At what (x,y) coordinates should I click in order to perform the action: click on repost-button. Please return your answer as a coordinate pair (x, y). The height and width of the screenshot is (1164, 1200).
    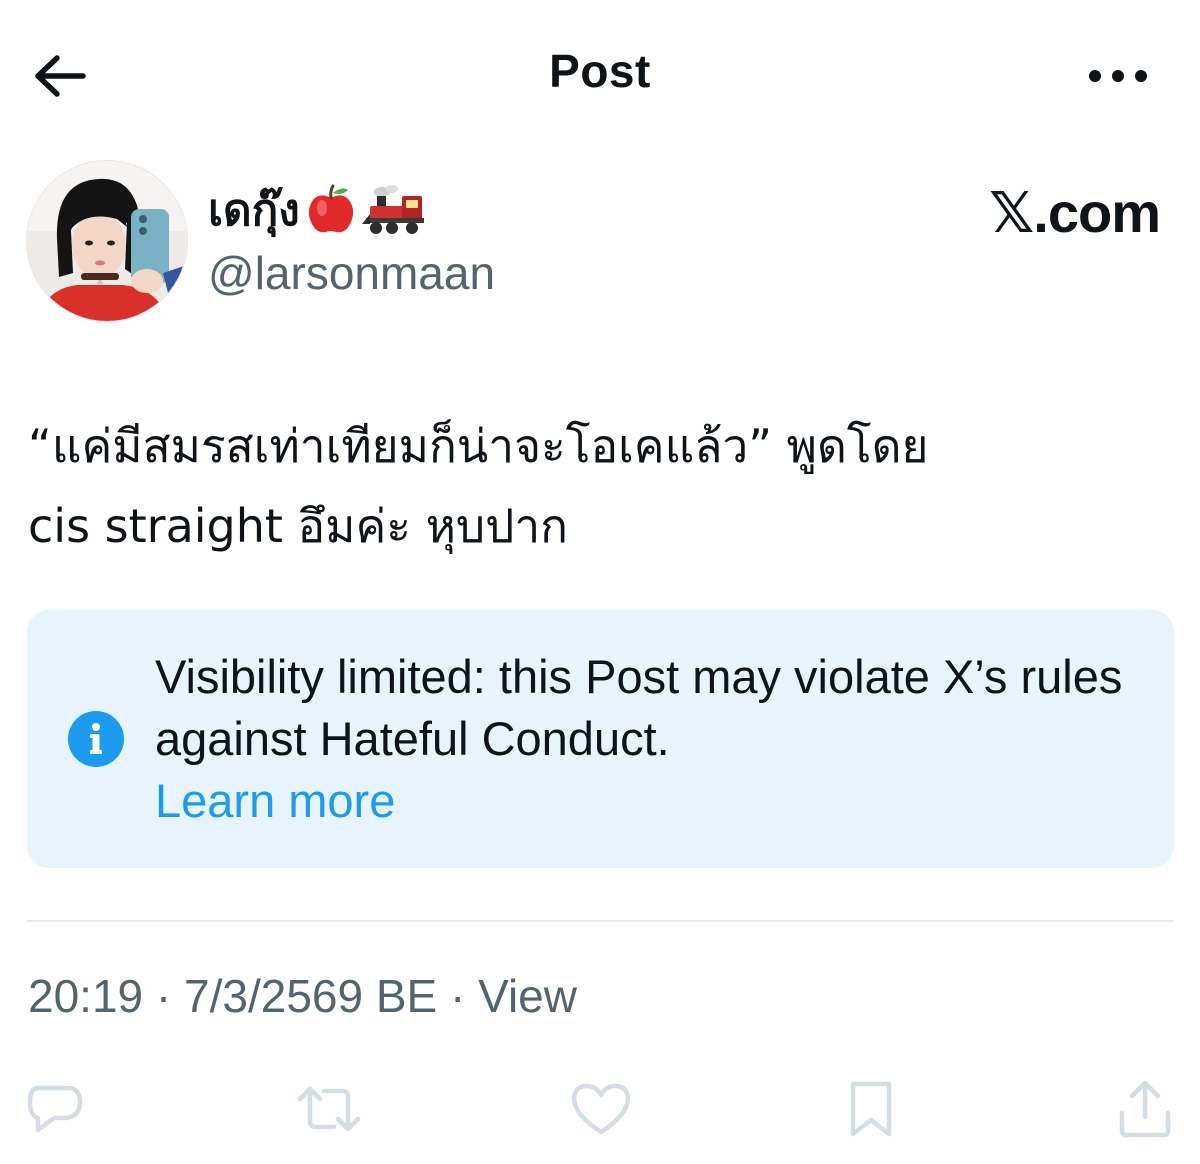
    Looking at the image, I should click on (329, 1109).